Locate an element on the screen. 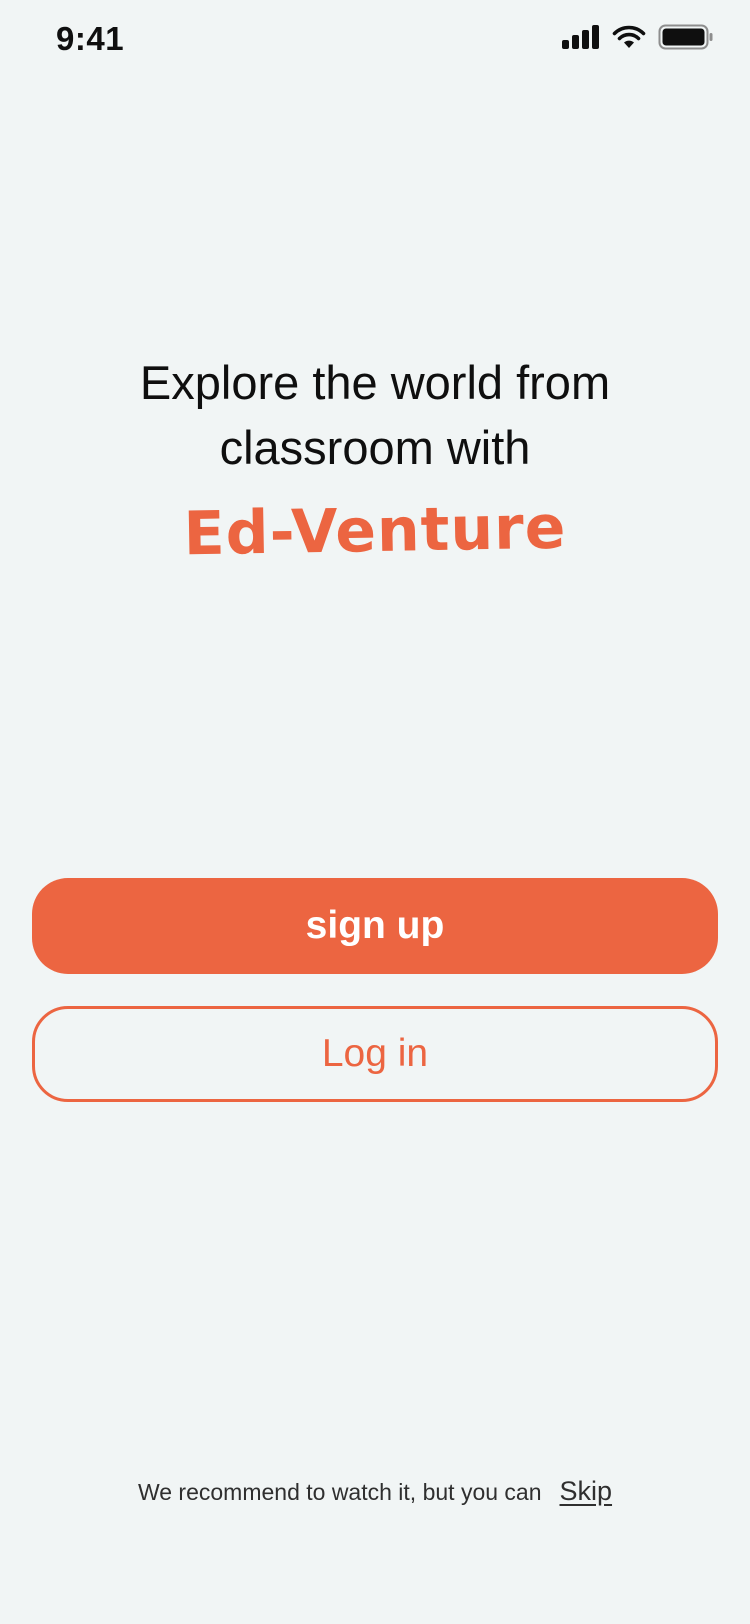 The image size is (750, 1624). wifi-icon is located at coordinates (629, 37).